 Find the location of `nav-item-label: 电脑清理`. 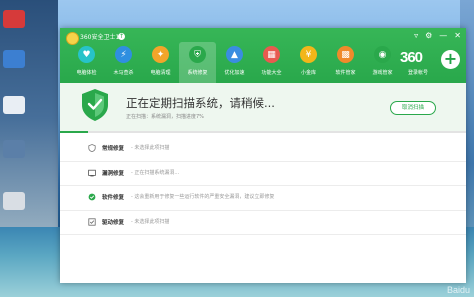

nav-item-label: 电脑清理 is located at coordinates (160, 73).